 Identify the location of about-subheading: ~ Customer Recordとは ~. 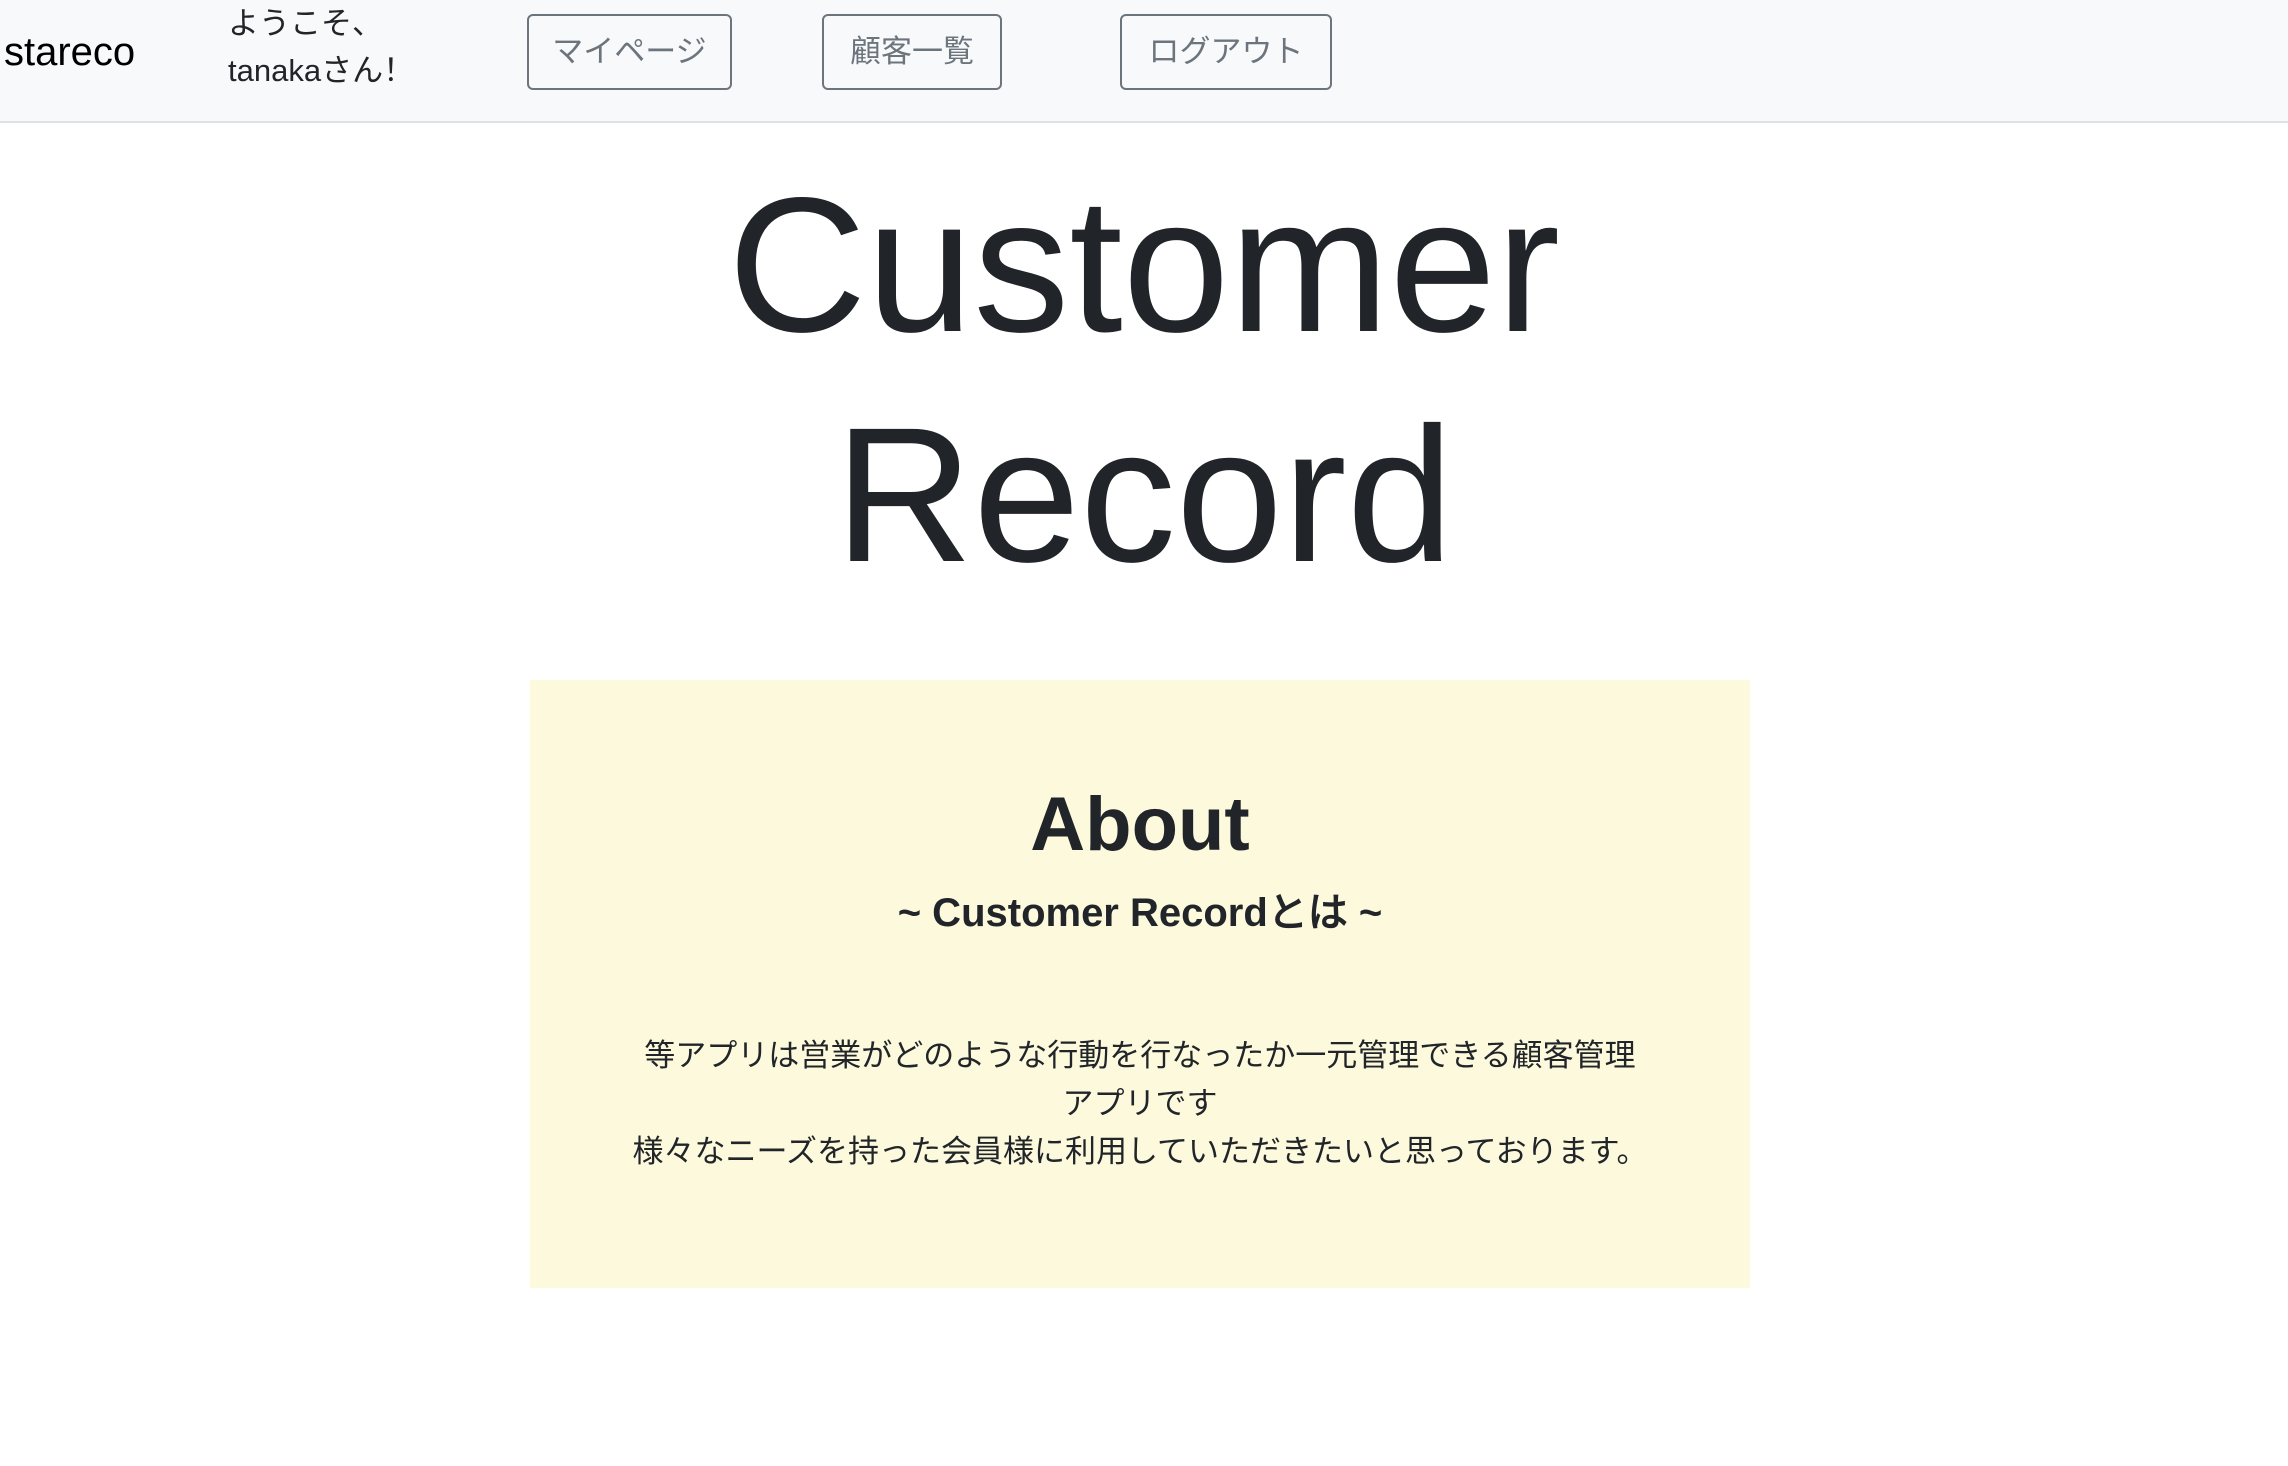
(1140, 913).